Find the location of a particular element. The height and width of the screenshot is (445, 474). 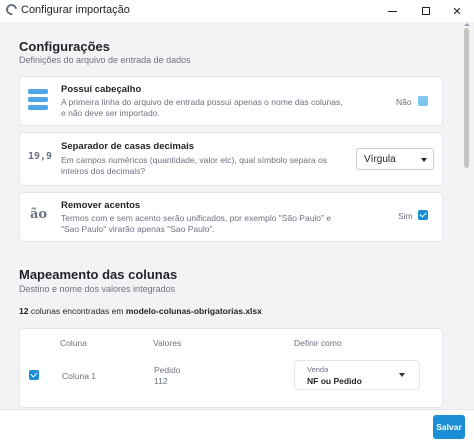

maximize-button is located at coordinates (426, 11).